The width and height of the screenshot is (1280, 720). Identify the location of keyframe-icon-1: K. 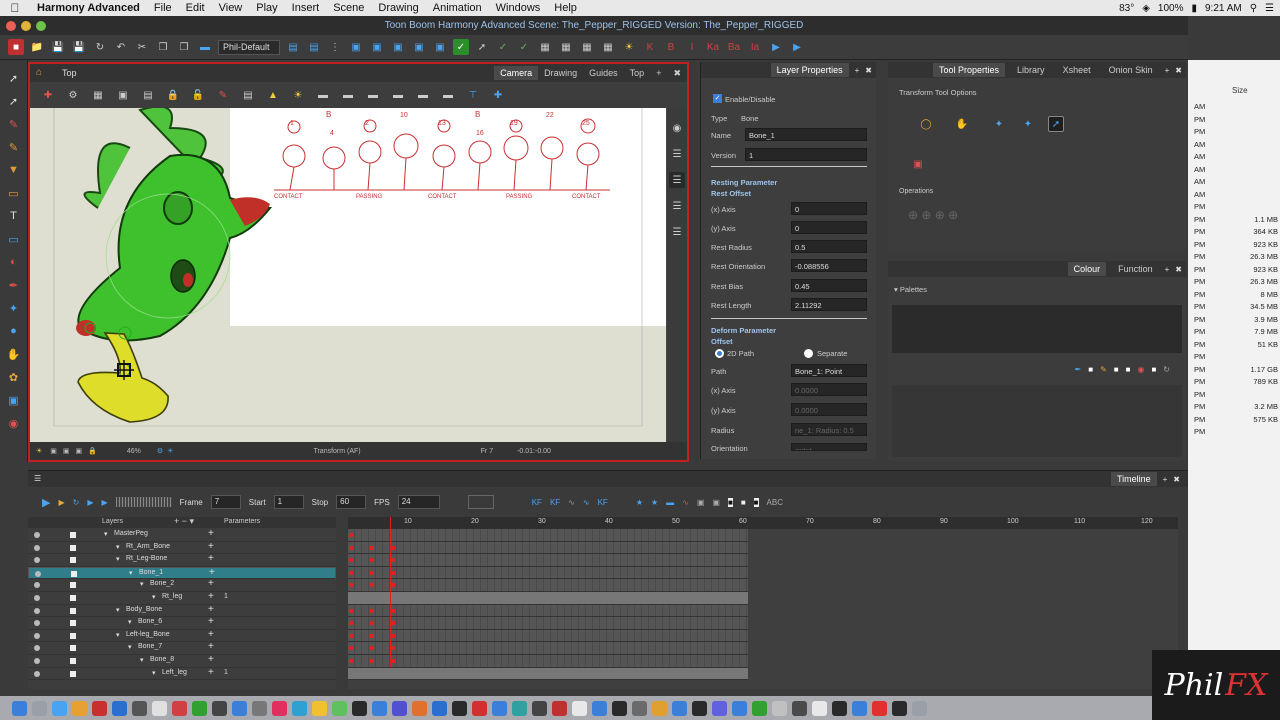
(650, 47).